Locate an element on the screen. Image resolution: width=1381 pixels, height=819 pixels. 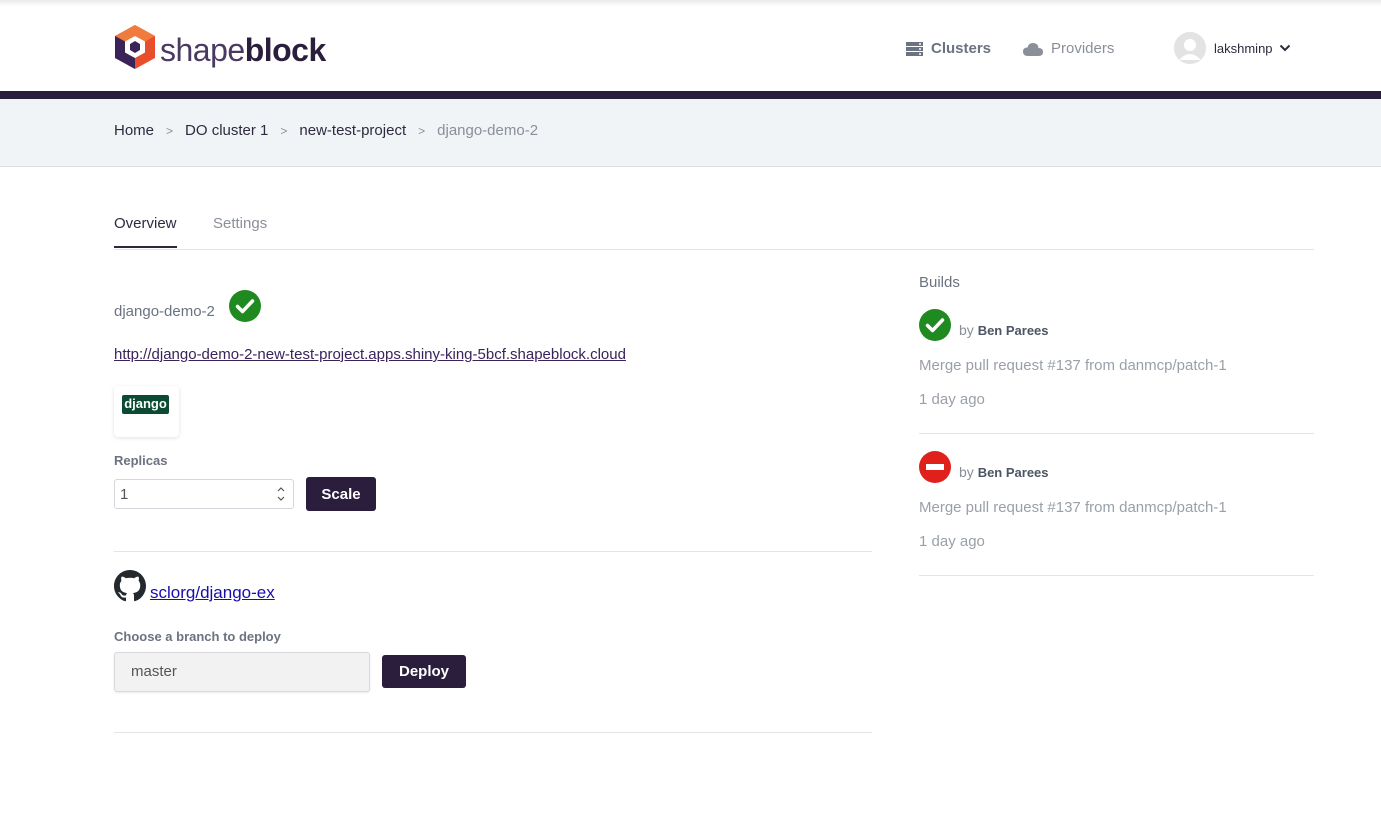
logo-text-block: block is located at coordinates (285, 49).